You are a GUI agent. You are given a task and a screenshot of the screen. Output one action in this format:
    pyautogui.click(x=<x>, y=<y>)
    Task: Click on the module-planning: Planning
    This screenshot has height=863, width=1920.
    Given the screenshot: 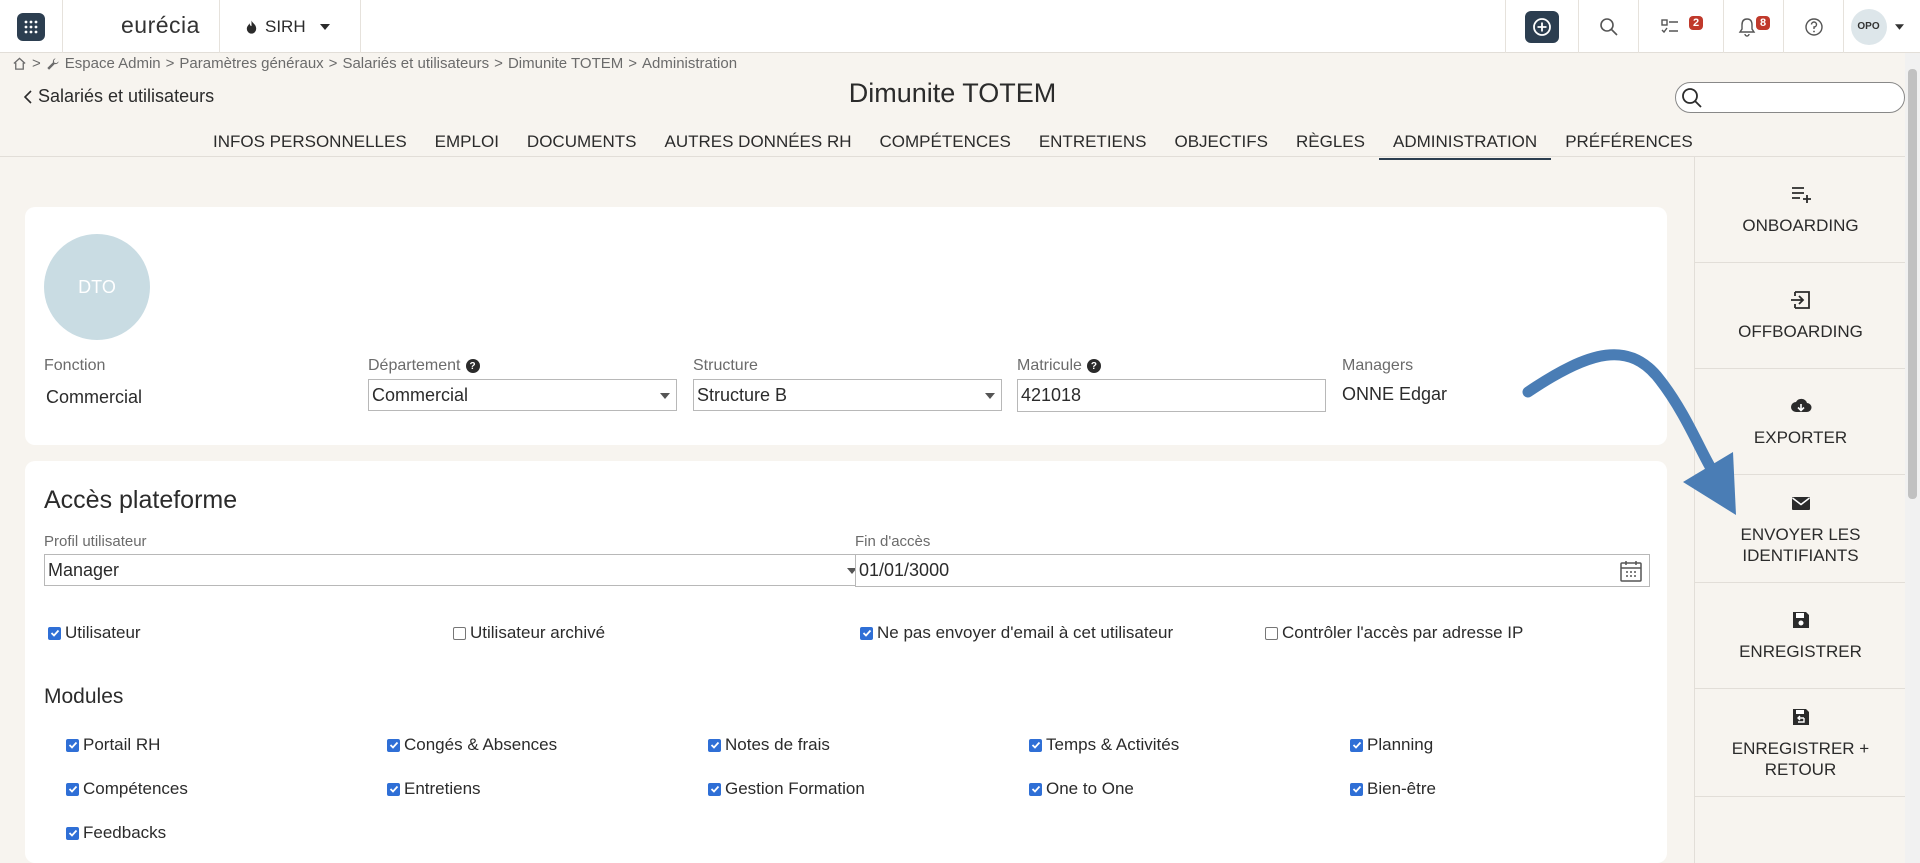 What is the action you would take?
    pyautogui.click(x=1391, y=745)
    